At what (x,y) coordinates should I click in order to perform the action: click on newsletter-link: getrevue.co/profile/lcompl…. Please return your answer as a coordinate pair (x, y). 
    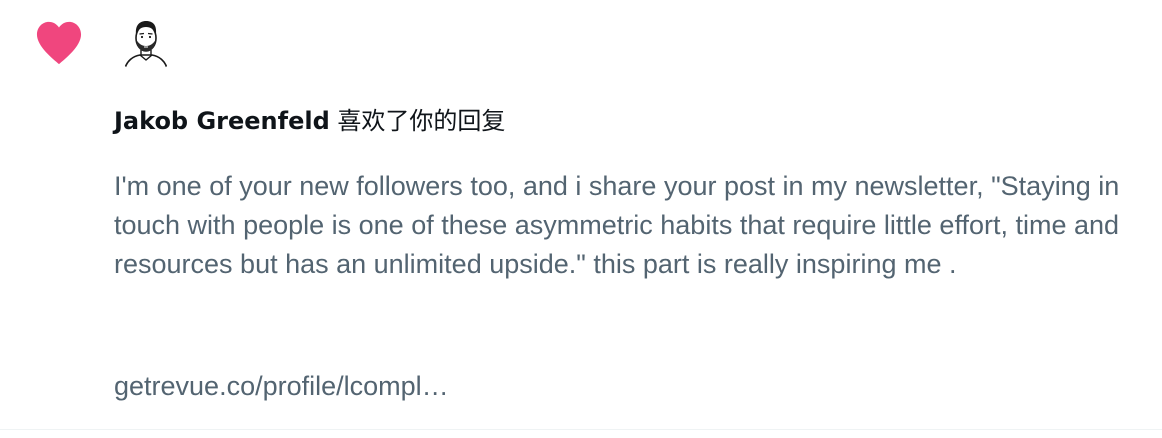
    Looking at the image, I should click on (281, 386).